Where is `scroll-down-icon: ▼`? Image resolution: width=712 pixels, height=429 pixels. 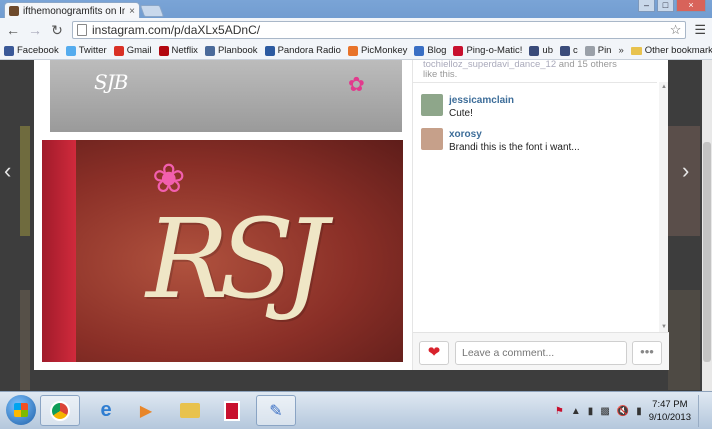 scroll-down-icon: ▼ is located at coordinates (664, 327).